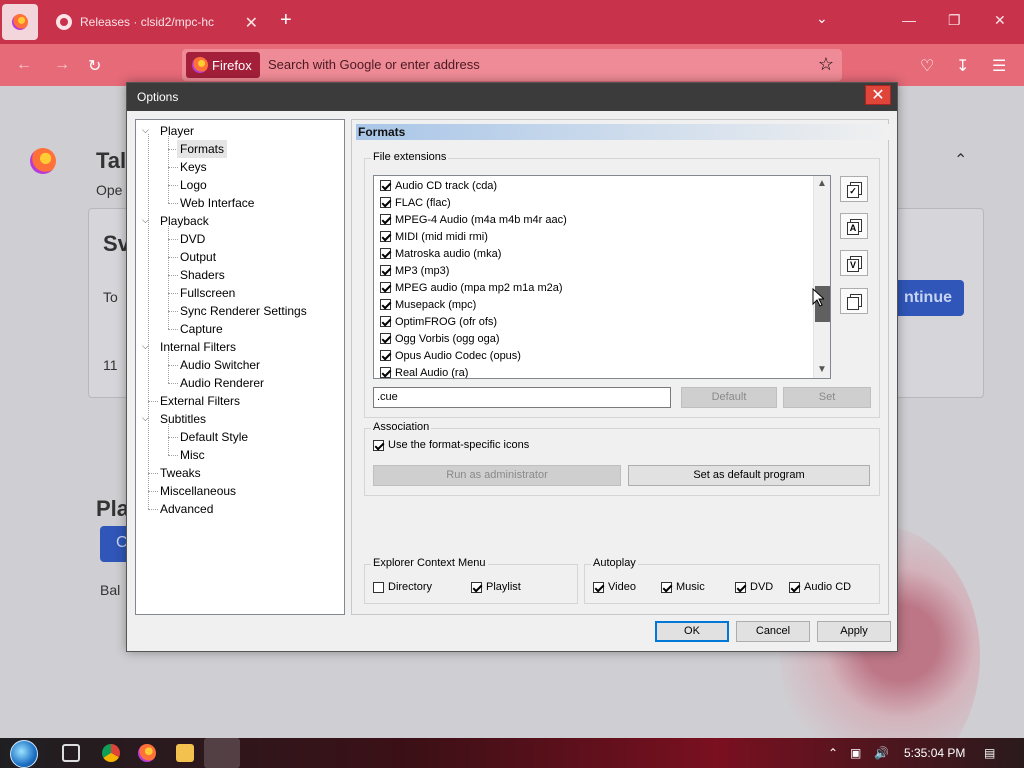 This screenshot has width=1024, height=768. What do you see at coordinates (934, 753) in the screenshot?
I see `clock: 5:35:04 PM` at bounding box center [934, 753].